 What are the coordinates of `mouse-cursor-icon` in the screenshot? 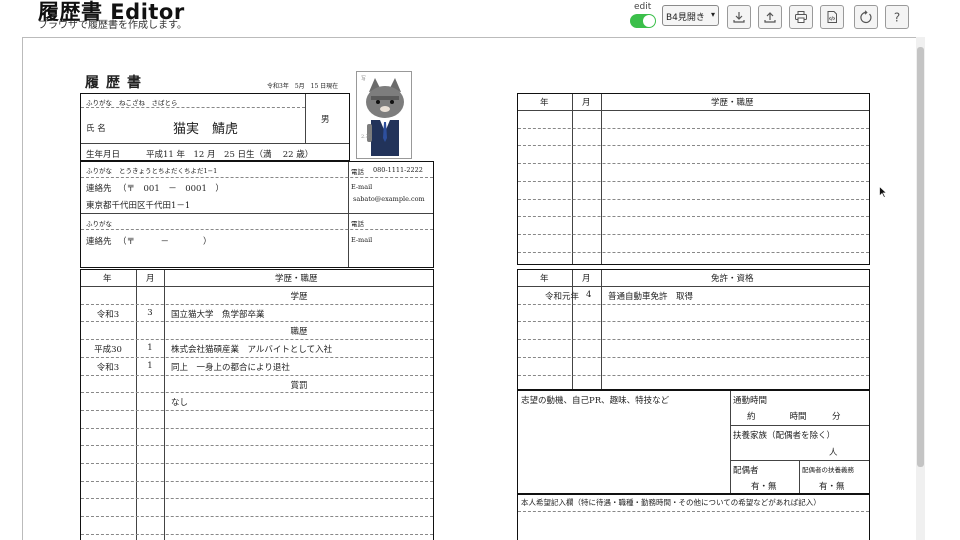 It's located at (883, 192).